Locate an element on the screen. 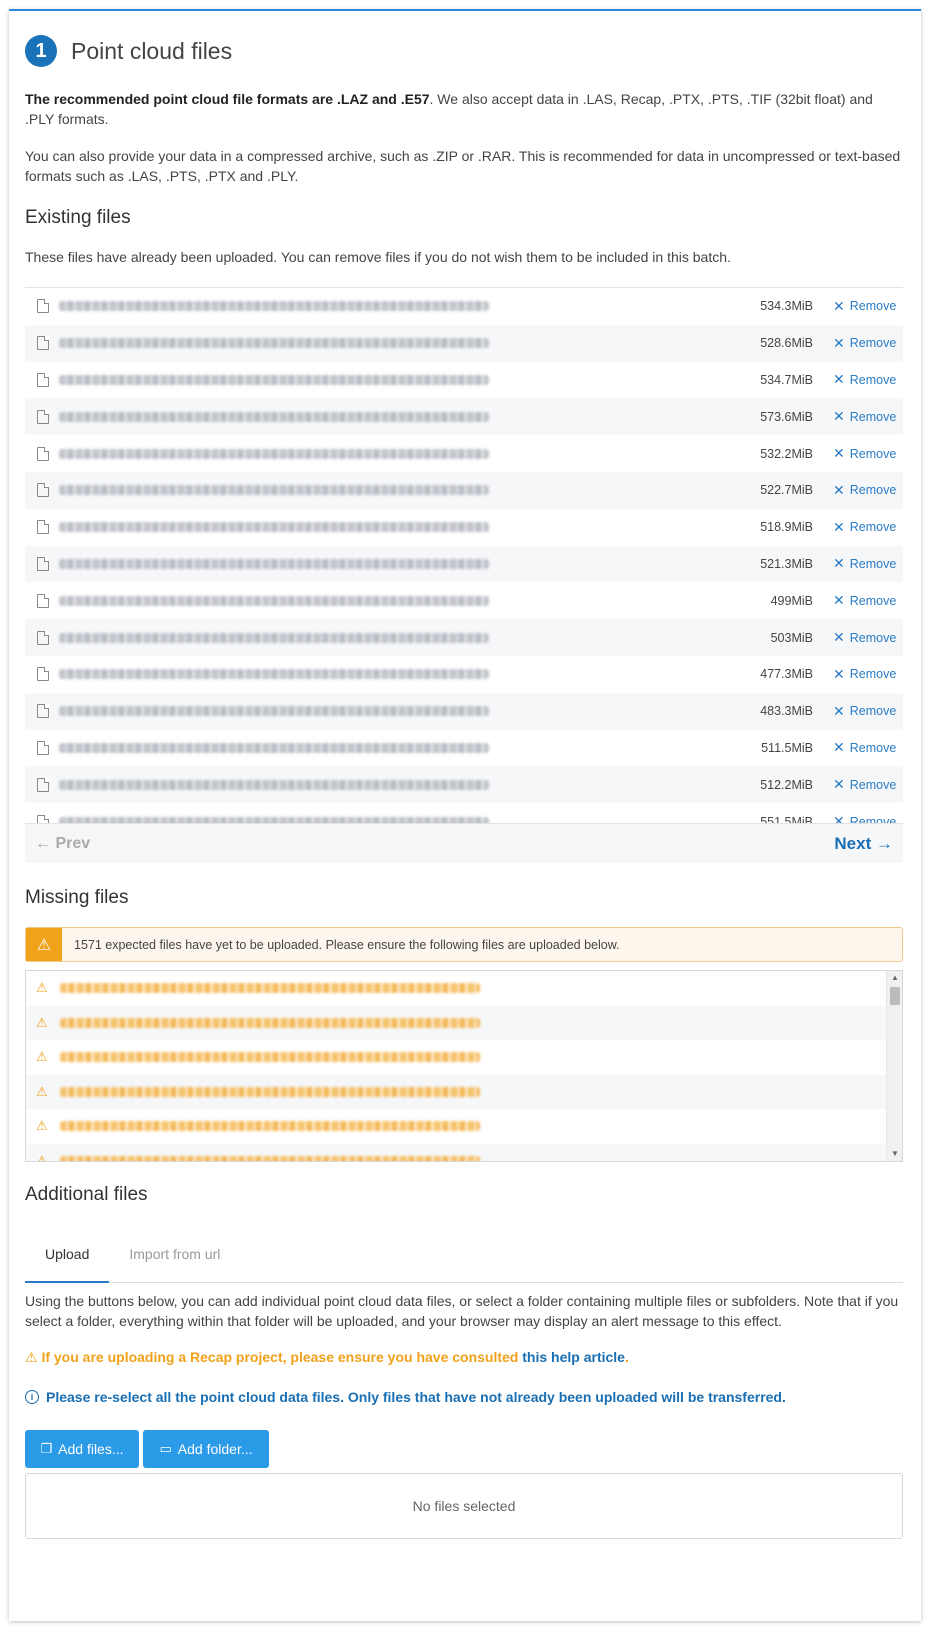 Image resolution: width=930 pixels, height=1630 pixels. table-row: 512.2MiB ✕ Remove is located at coordinates (464, 785).